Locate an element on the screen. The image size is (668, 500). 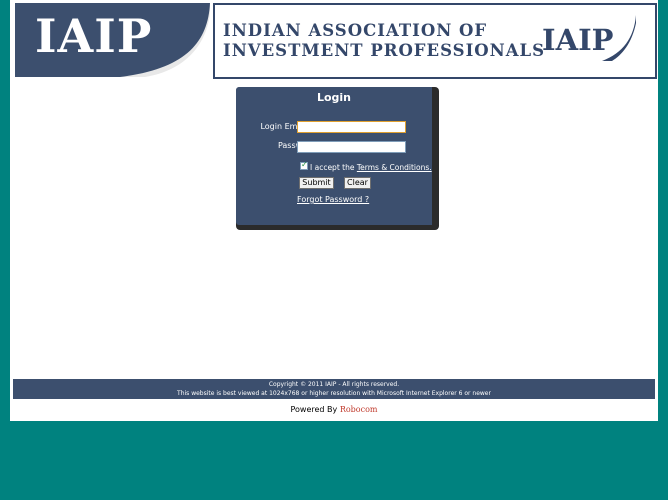
powered-brand-link: Robocom is located at coordinates (359, 409).